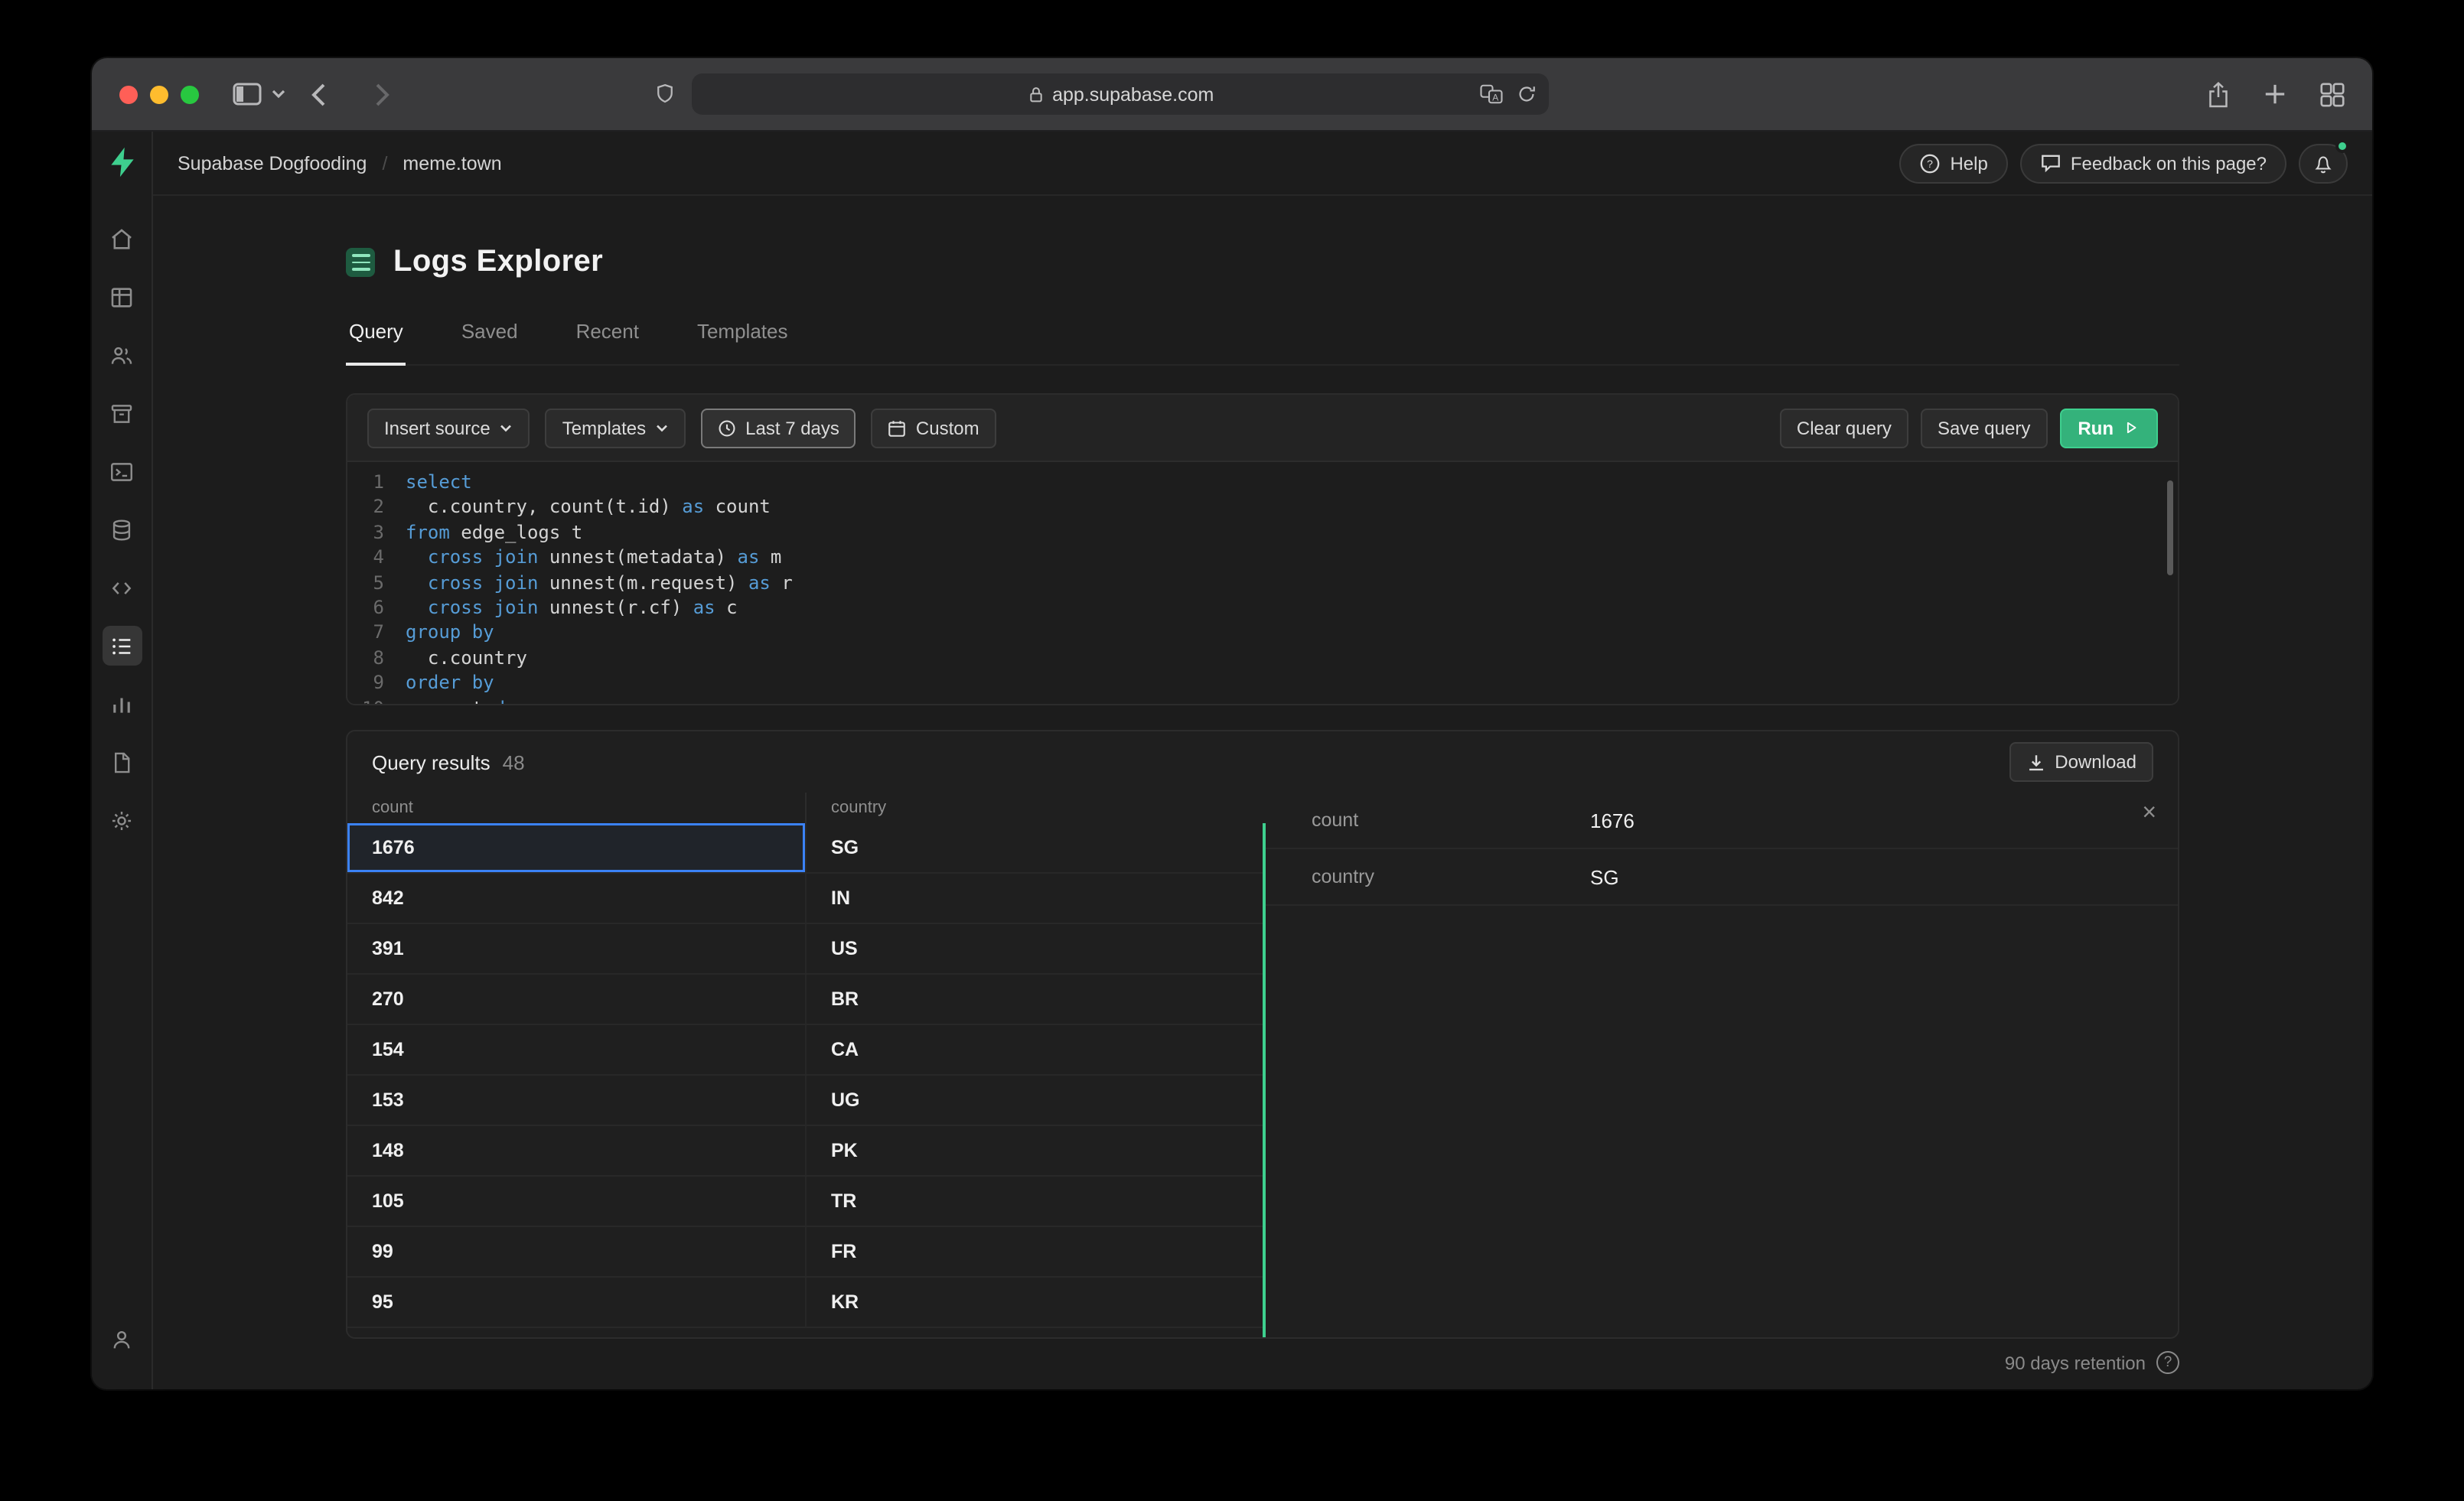  Describe the element at coordinates (122, 1339) in the screenshot. I see `sidebar-item-account` at that location.